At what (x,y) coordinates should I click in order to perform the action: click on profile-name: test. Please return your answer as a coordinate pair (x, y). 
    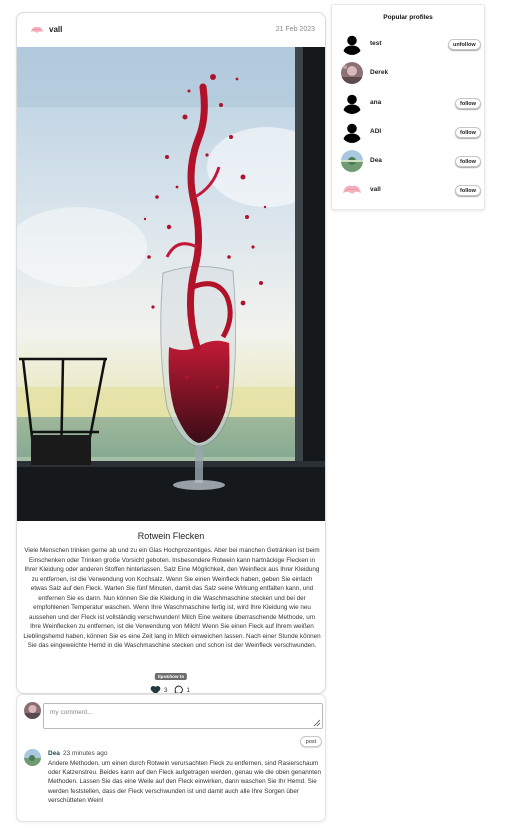
    Looking at the image, I should click on (376, 43).